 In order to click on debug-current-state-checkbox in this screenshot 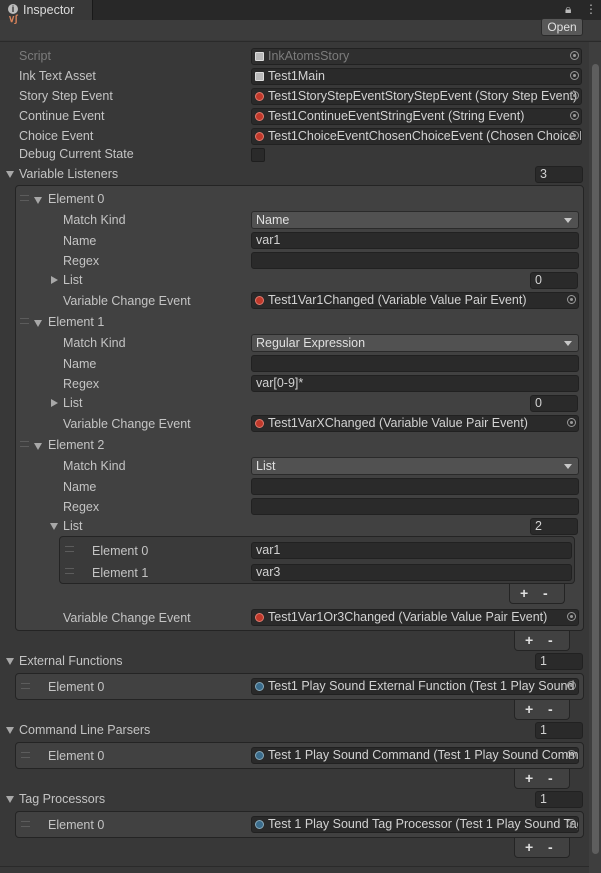, I will do `click(258, 155)`.